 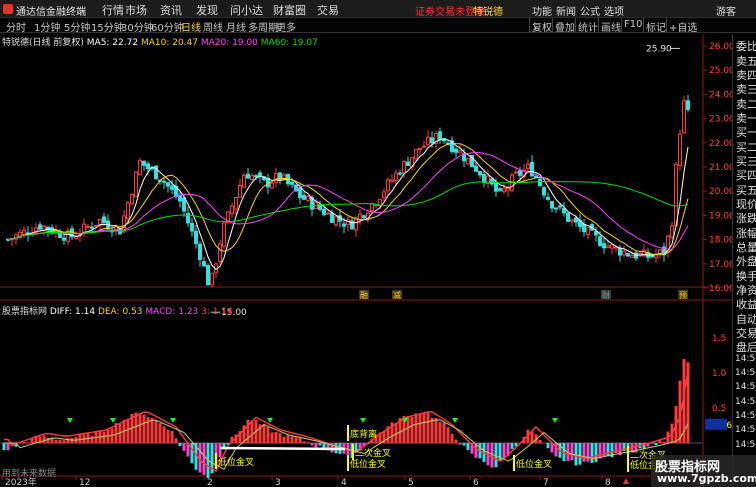 I want to click on event-marker-label: 减, so click(x=397, y=295).